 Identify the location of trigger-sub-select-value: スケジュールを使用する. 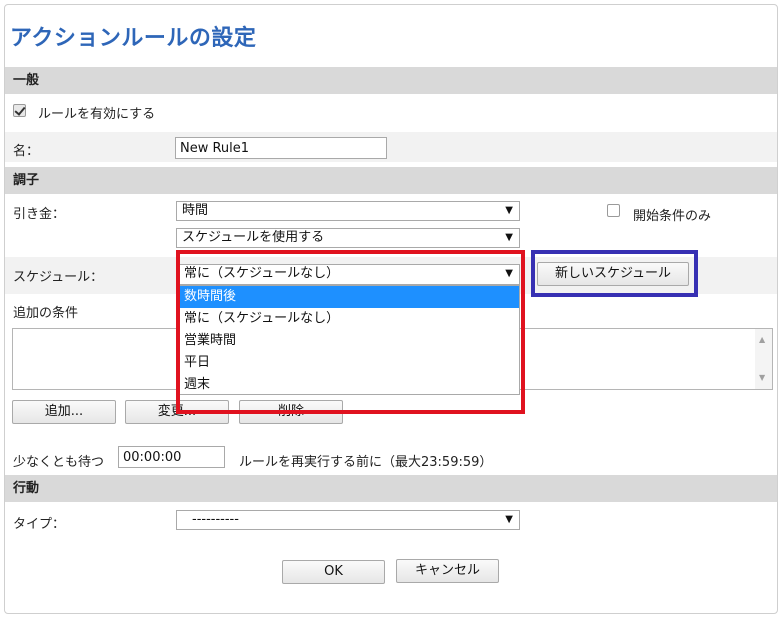
(253, 237).